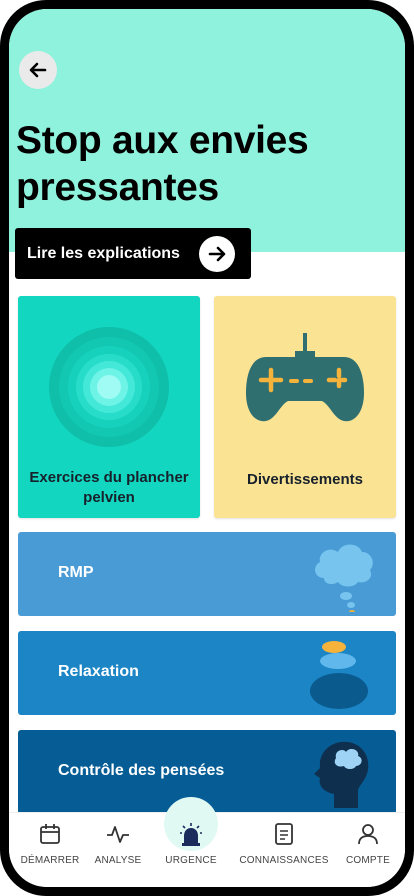 This screenshot has height=896, width=414. Describe the element at coordinates (191, 860) in the screenshot. I see `nav-emergency-label: URGENCE` at that location.